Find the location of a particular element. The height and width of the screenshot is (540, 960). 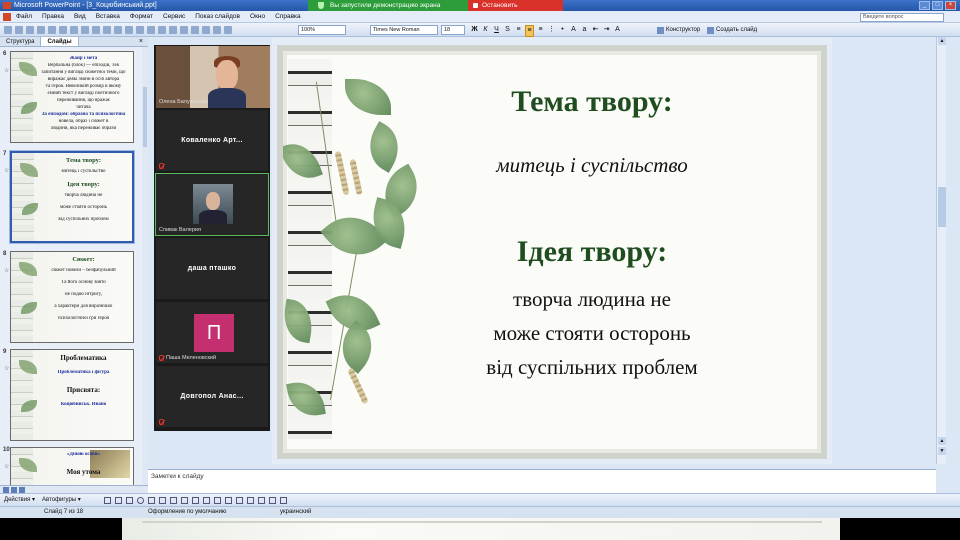

save-icon is located at coordinates (30, 30).